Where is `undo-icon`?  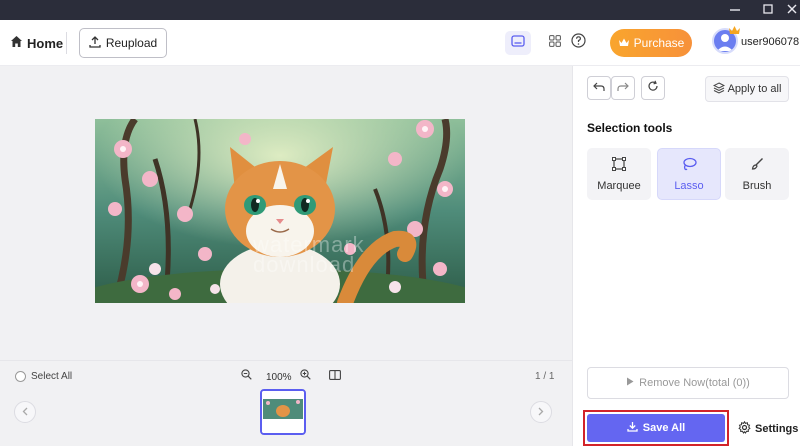 undo-icon is located at coordinates (599, 88).